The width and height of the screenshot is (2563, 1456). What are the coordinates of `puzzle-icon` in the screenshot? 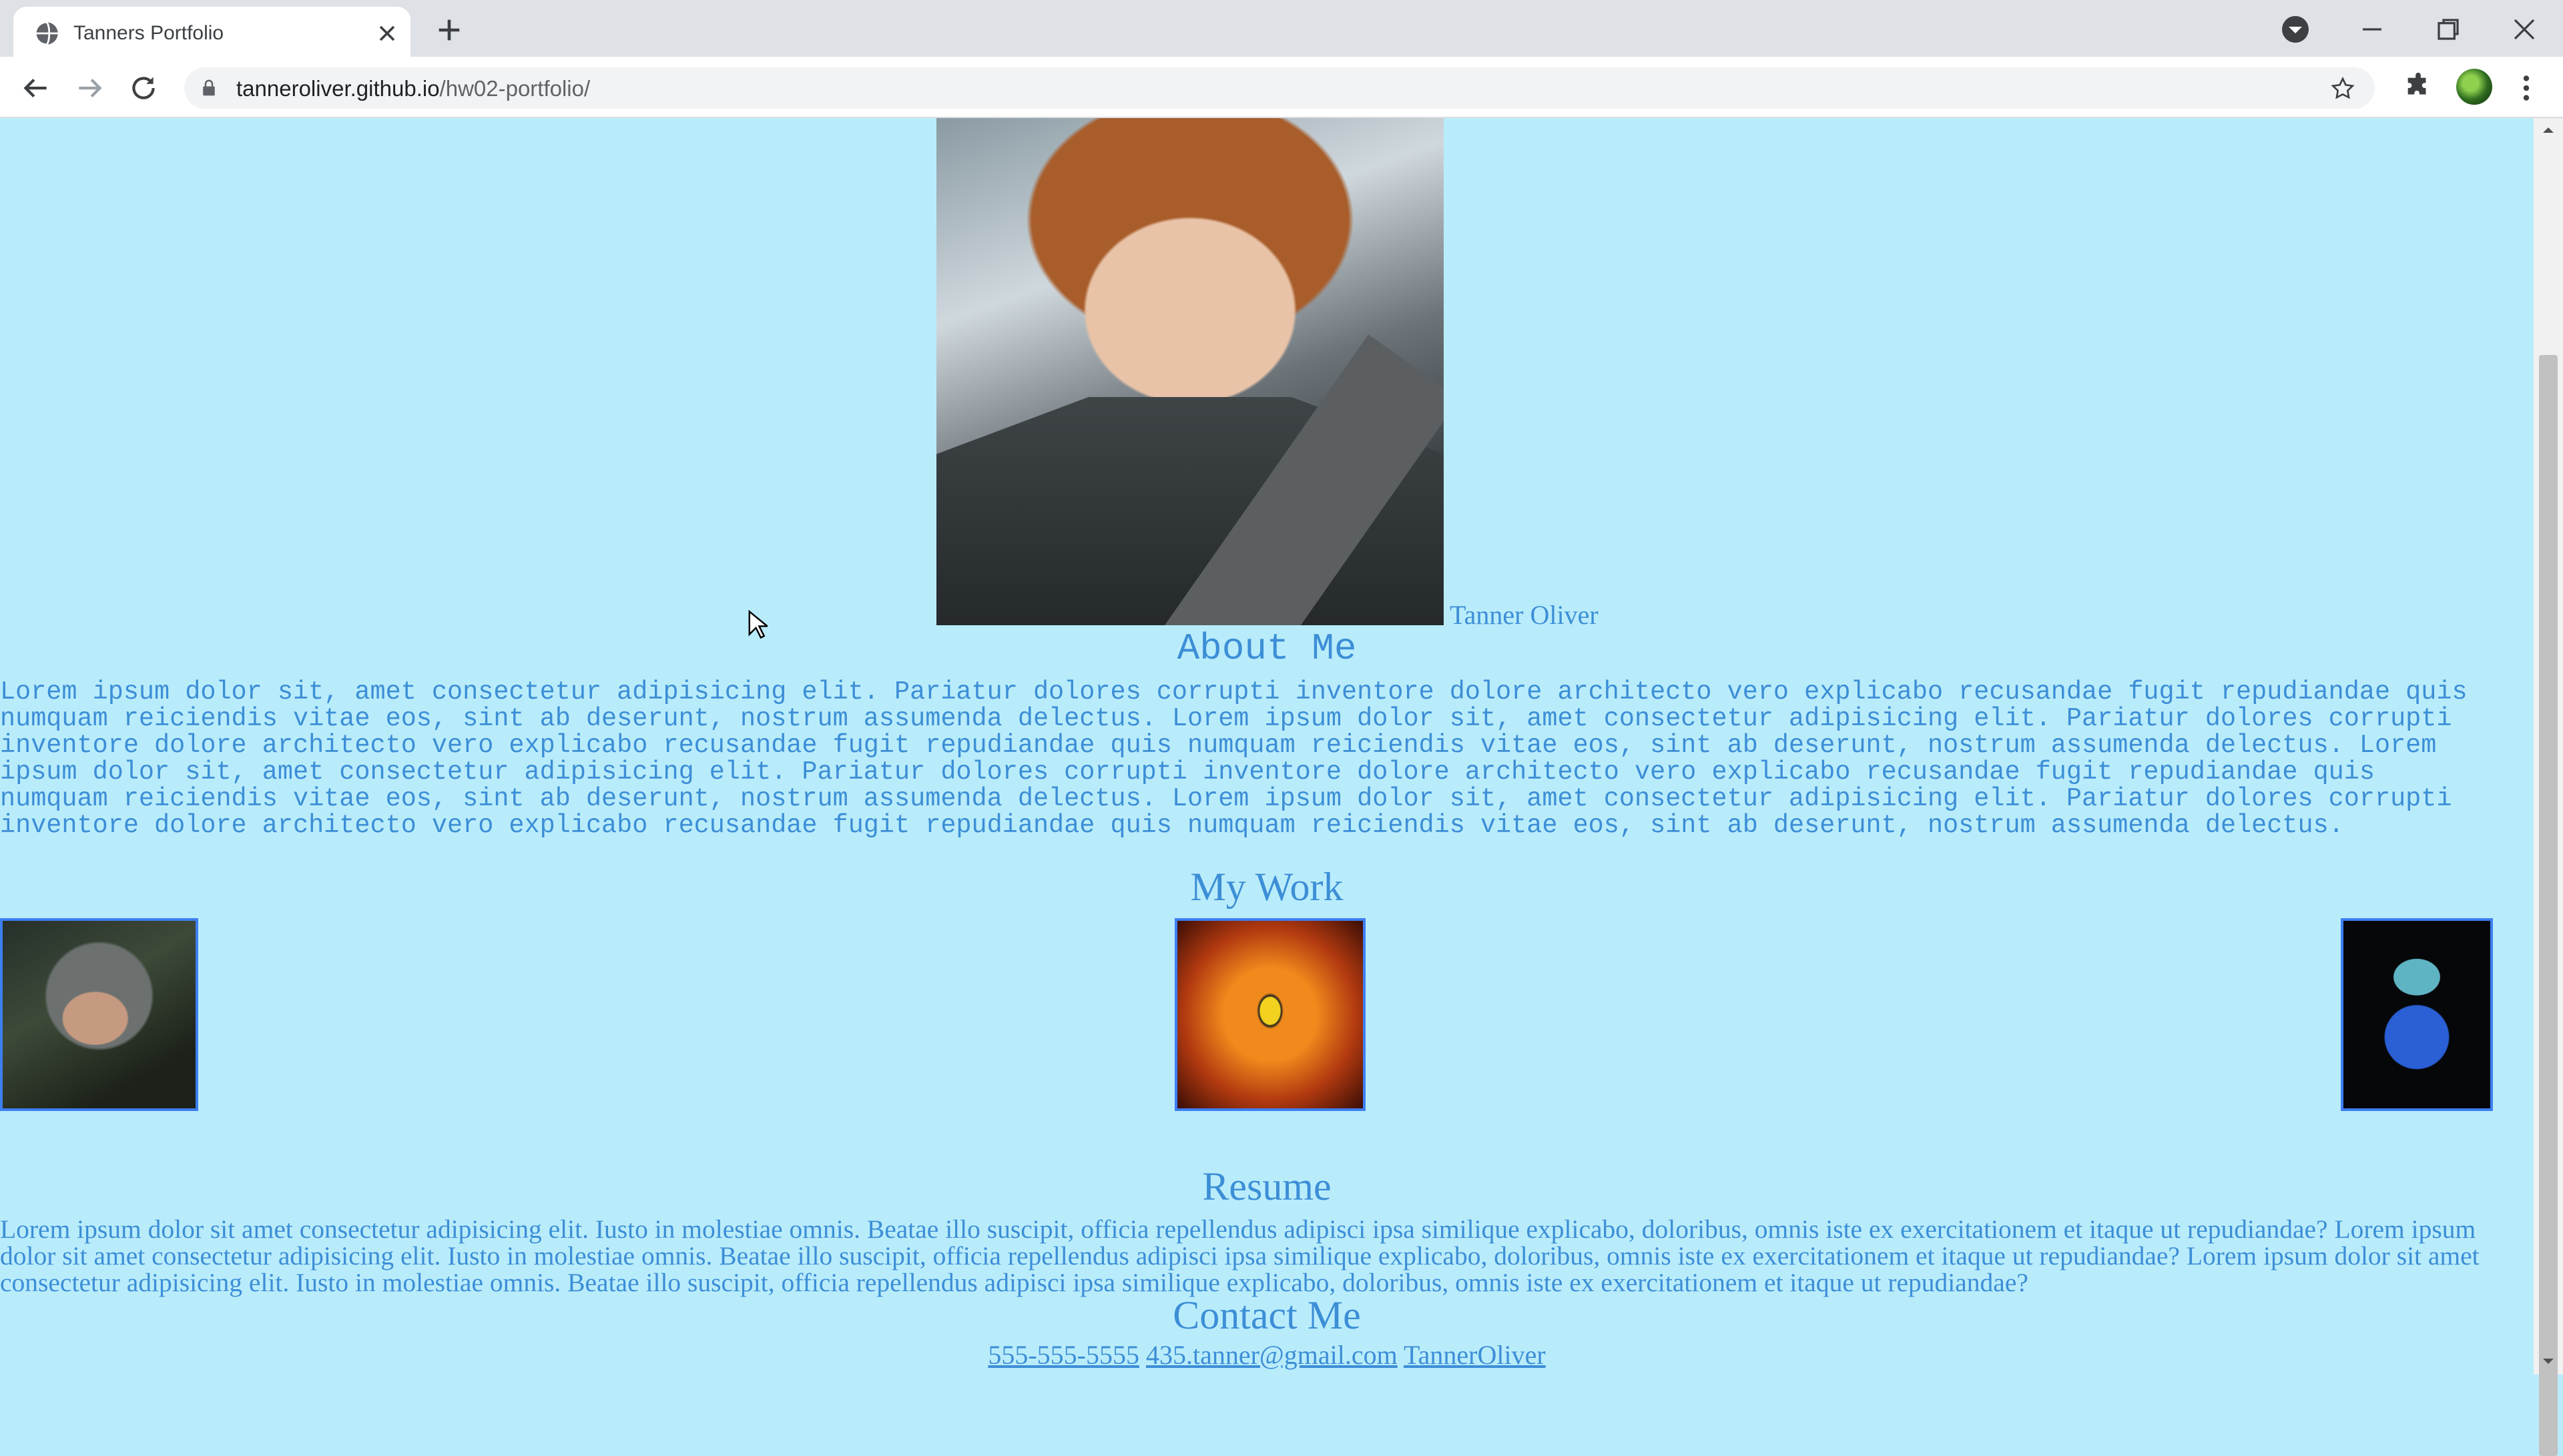 It's located at (2418, 86).